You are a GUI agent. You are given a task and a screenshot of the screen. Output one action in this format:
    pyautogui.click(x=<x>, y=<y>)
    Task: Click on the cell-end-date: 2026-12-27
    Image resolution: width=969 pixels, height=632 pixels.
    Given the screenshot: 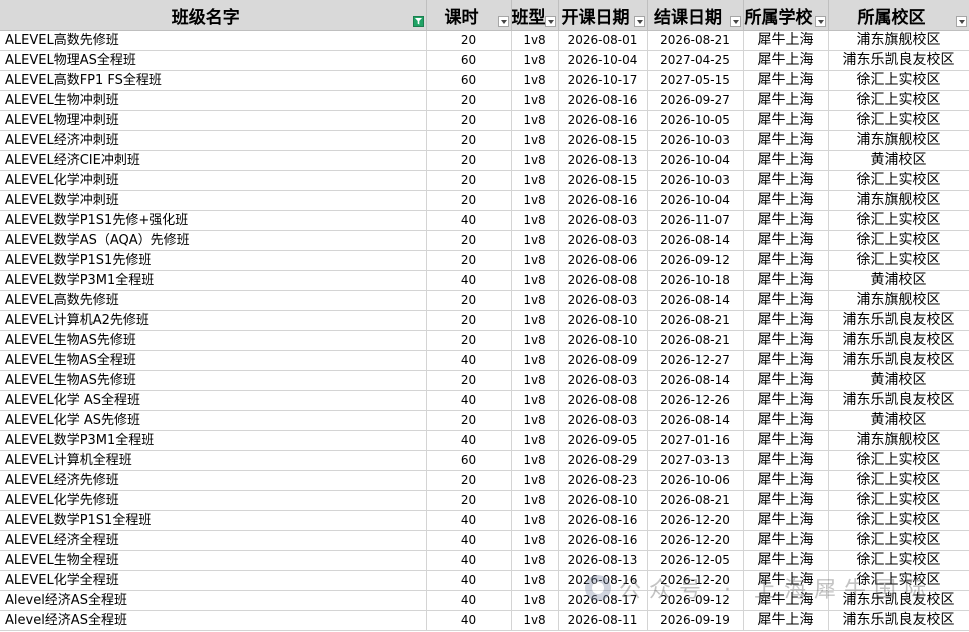 What is the action you would take?
    pyautogui.click(x=695, y=360)
    